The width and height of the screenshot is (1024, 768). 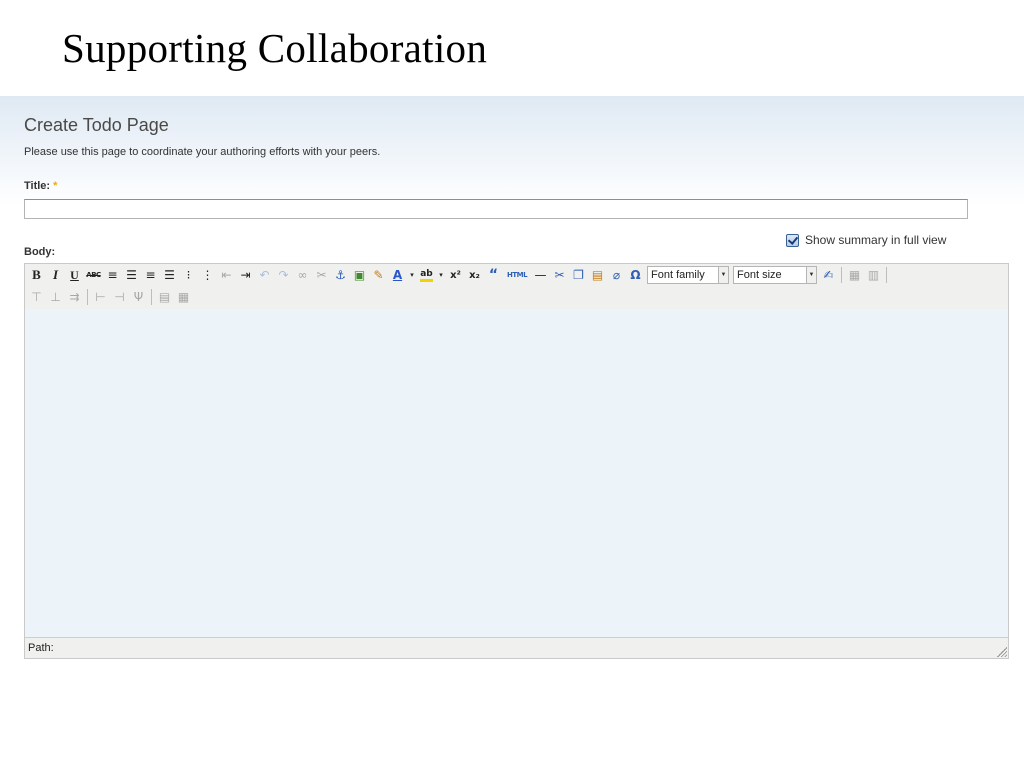 I want to click on align-left-icon: ≡, so click(x=112, y=275).